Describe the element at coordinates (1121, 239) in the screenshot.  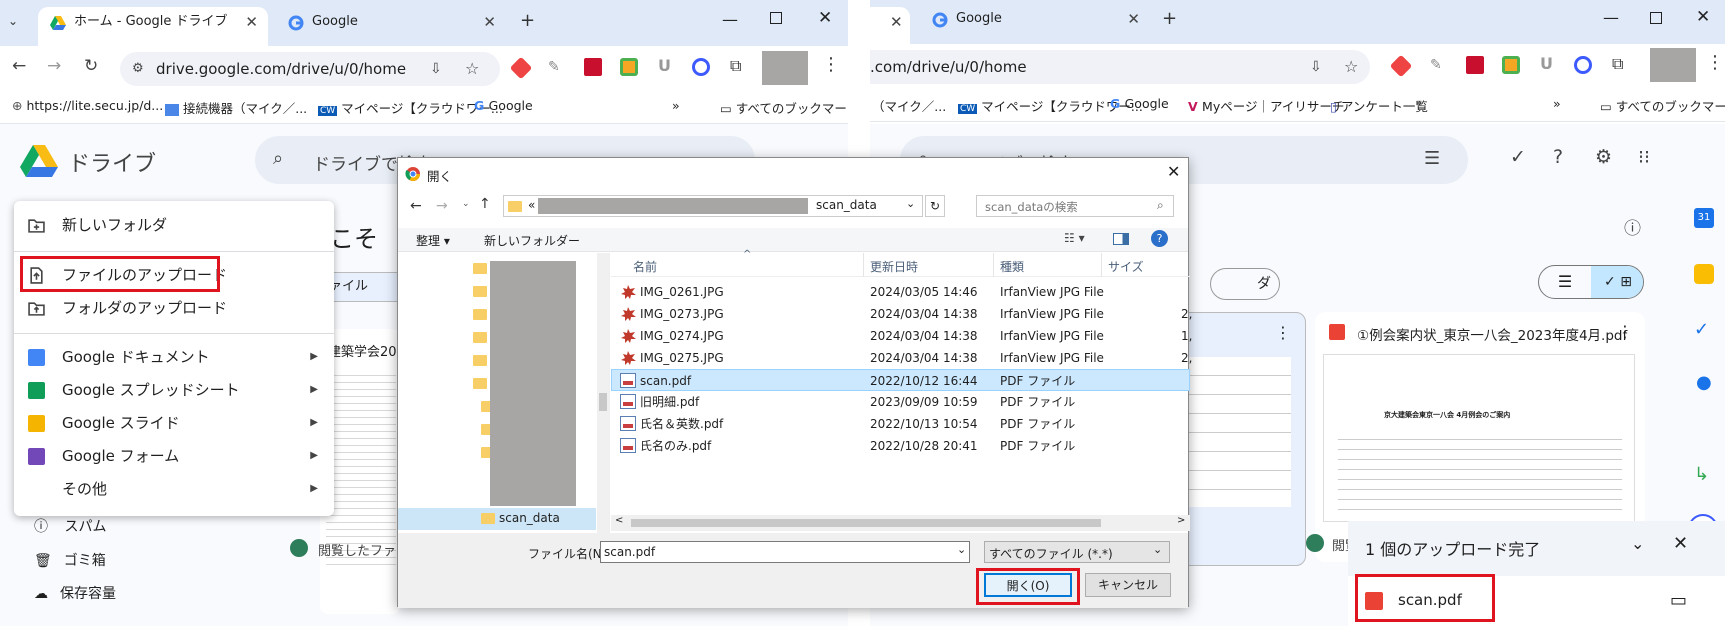
I see `preview-pane-icon` at that location.